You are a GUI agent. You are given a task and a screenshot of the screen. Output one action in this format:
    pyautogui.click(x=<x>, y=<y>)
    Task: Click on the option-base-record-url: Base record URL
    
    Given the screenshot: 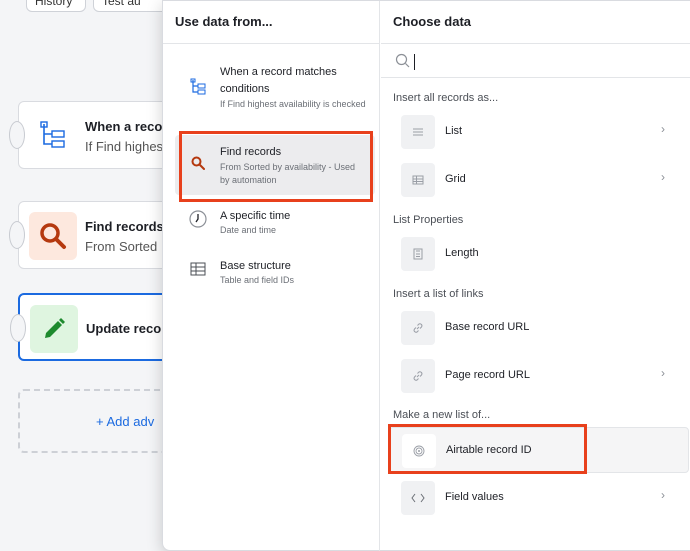 What is the action you would take?
    pyautogui.click(x=539, y=328)
    